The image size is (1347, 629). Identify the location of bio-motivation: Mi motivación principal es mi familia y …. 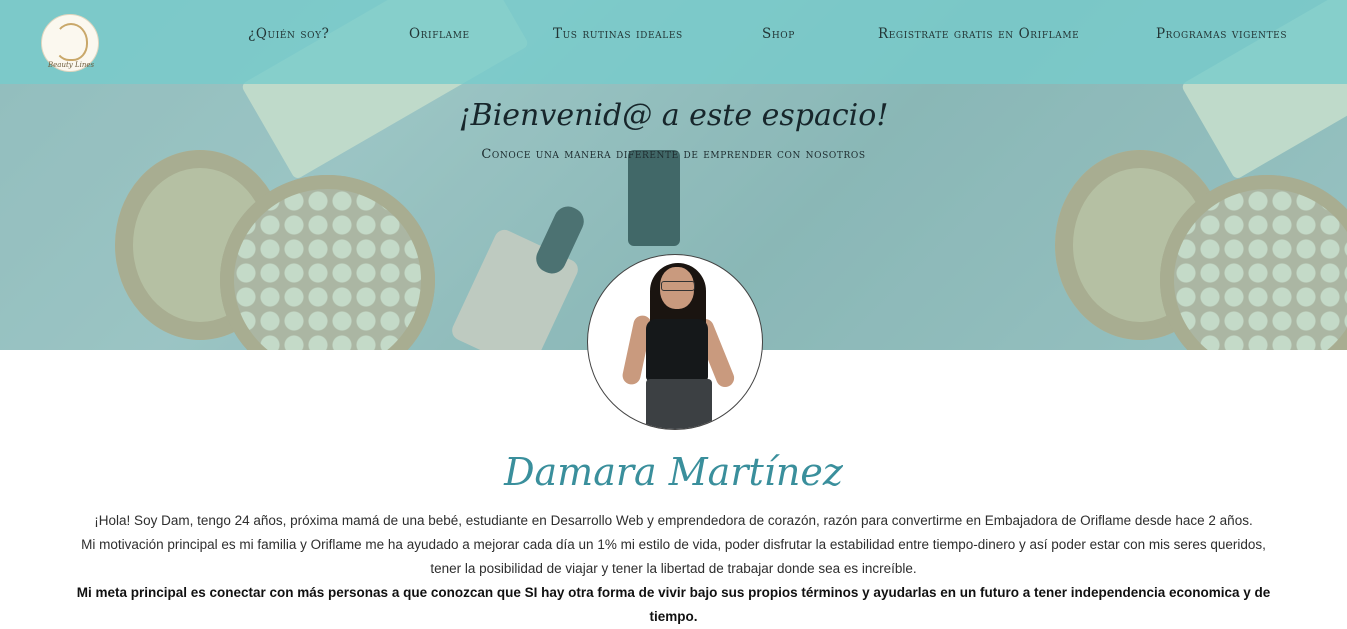
(673, 556).